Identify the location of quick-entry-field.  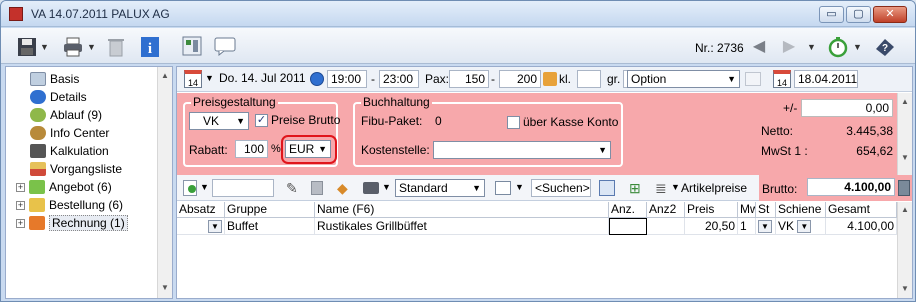
(243, 188).